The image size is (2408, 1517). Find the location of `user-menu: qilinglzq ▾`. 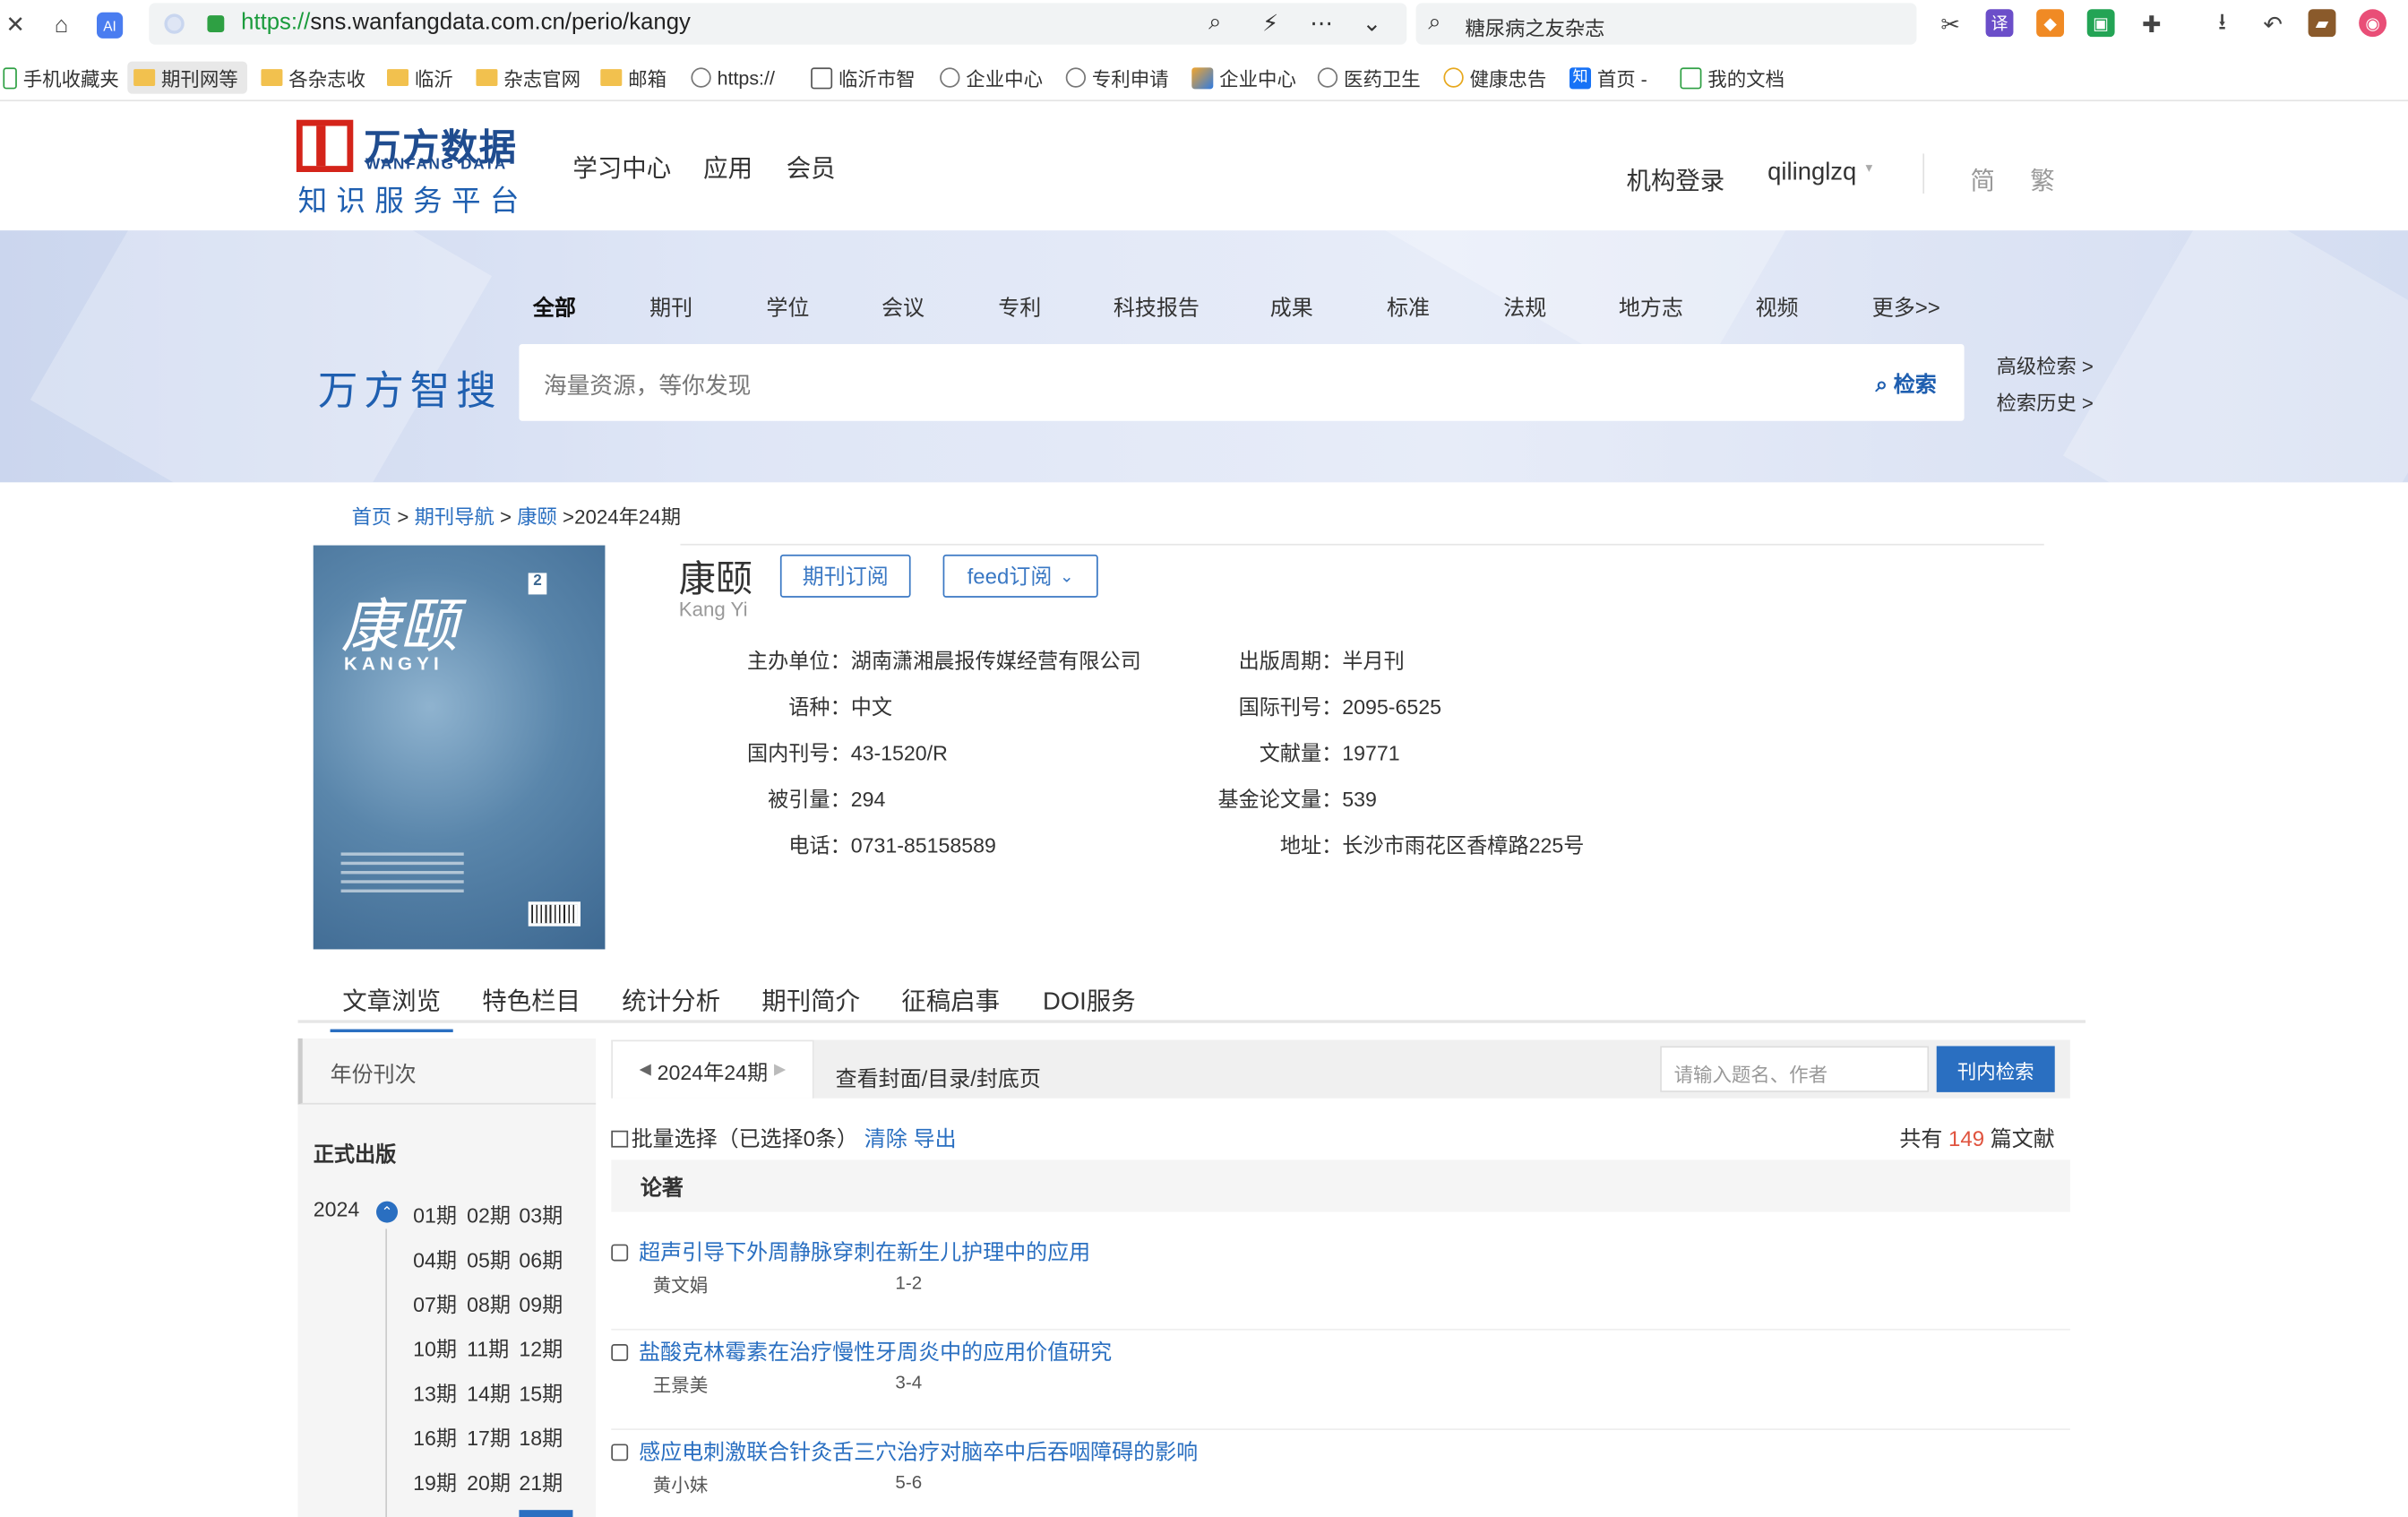

user-menu: qilinglzq ▾ is located at coordinates (1819, 173).